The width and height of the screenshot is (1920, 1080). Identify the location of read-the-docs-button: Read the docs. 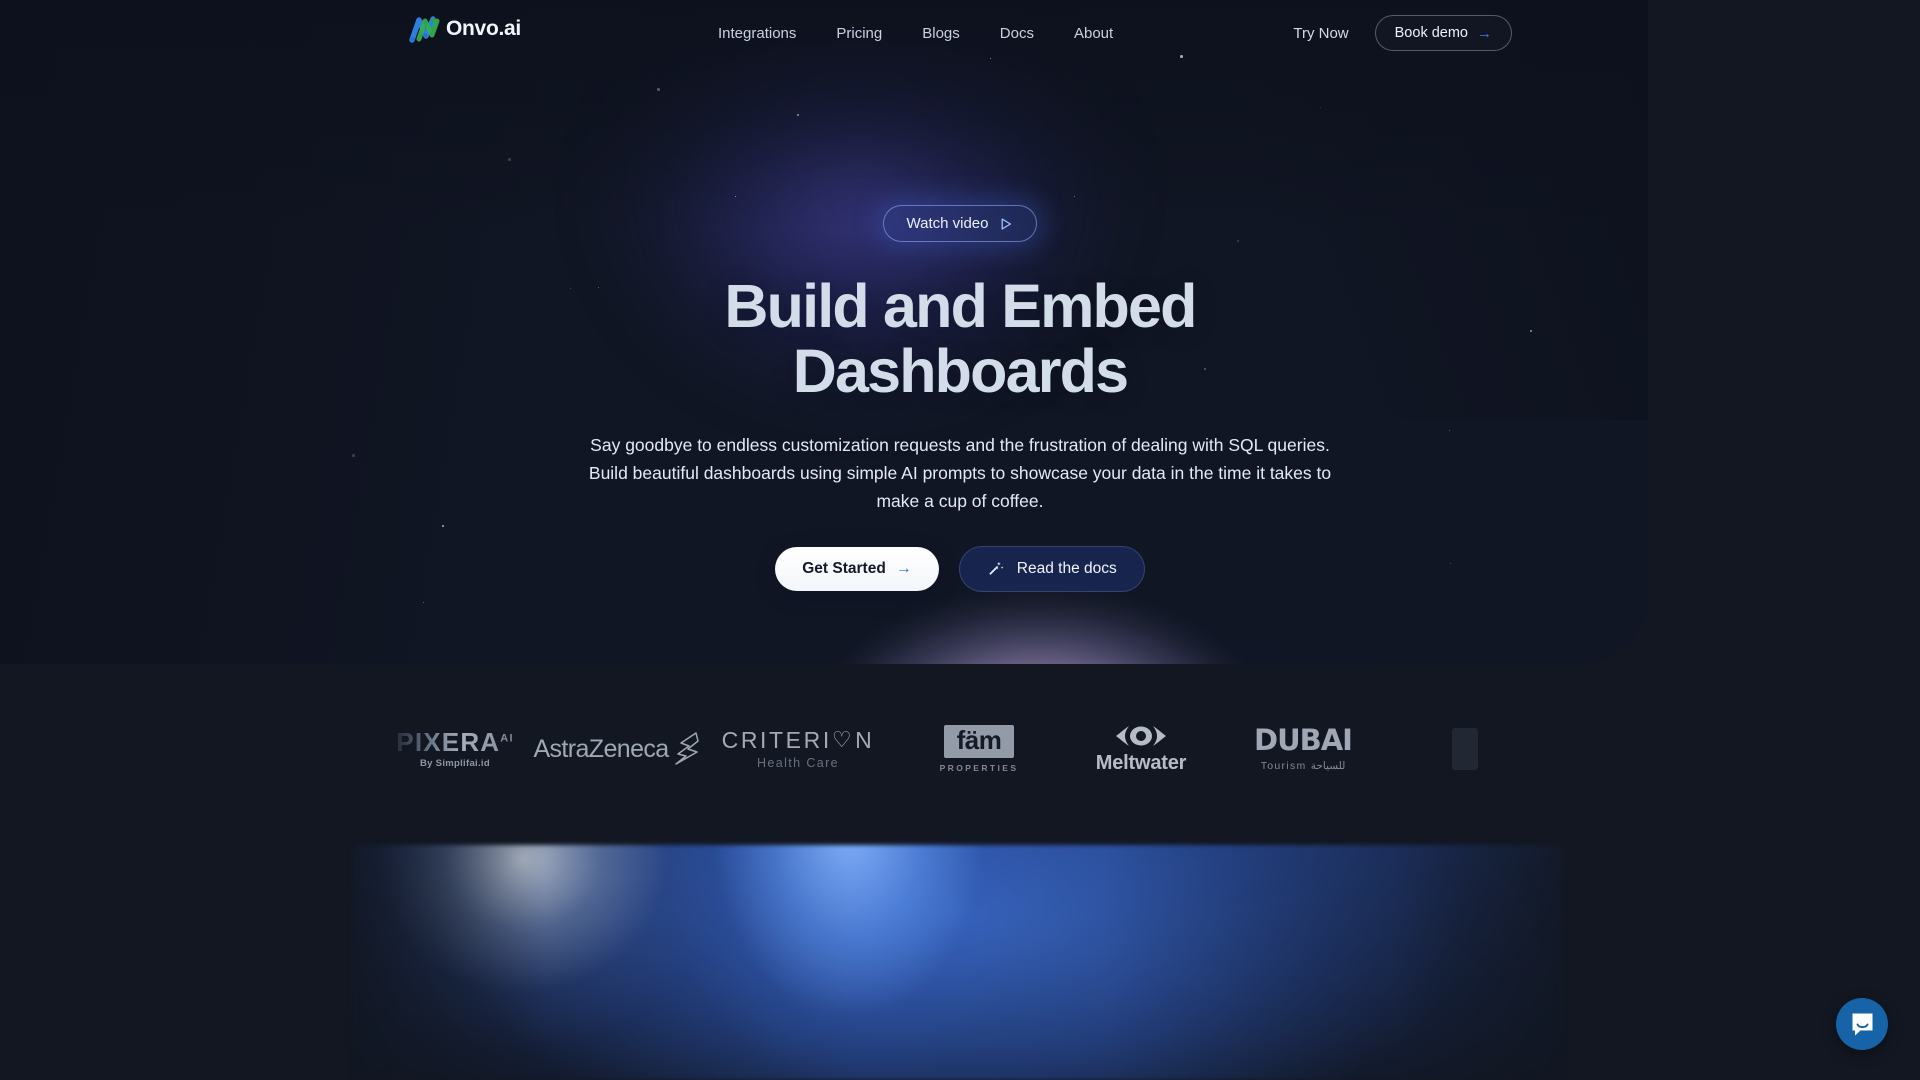
(1051, 568).